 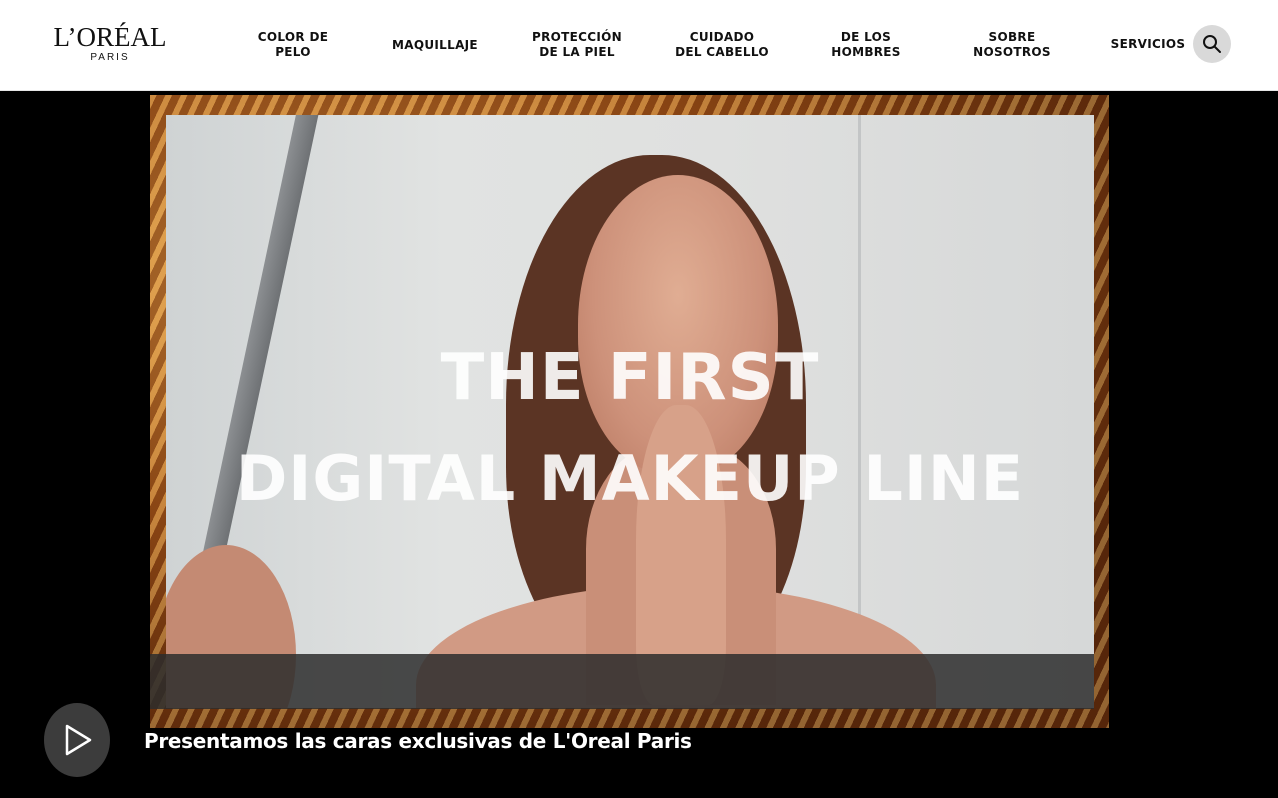 I want to click on search-icon, so click(x=1212, y=44).